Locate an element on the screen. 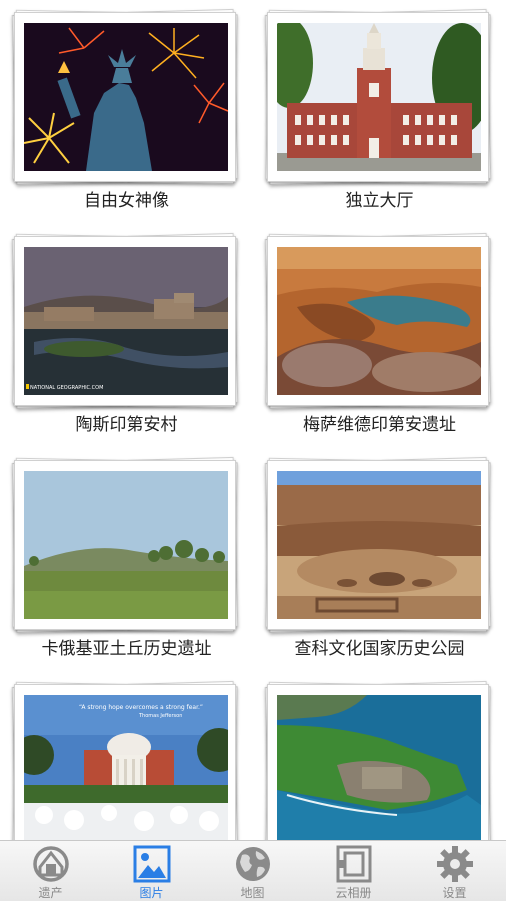  photo-frame: NATIONAL GEOGRAPHIC.COM is located at coordinates (125, 321).